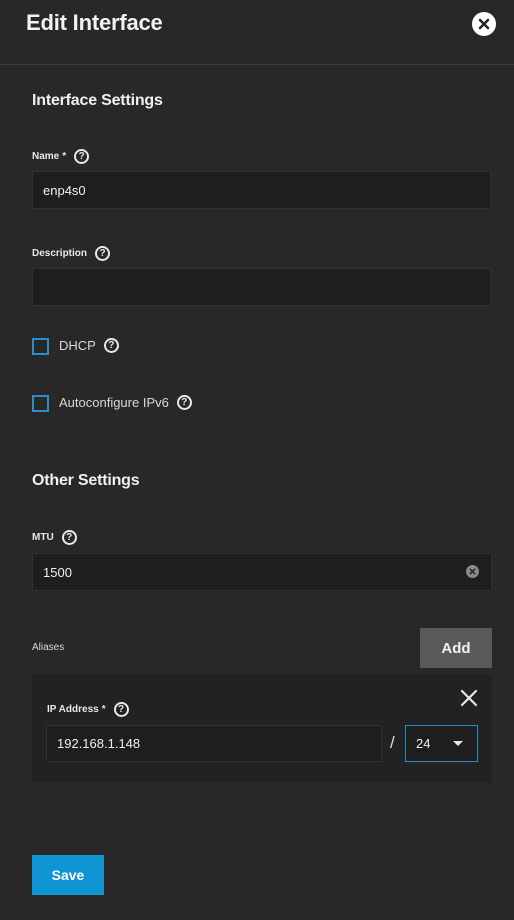 This screenshot has width=514, height=920. I want to click on aliases-label: Aliases, so click(48, 647).